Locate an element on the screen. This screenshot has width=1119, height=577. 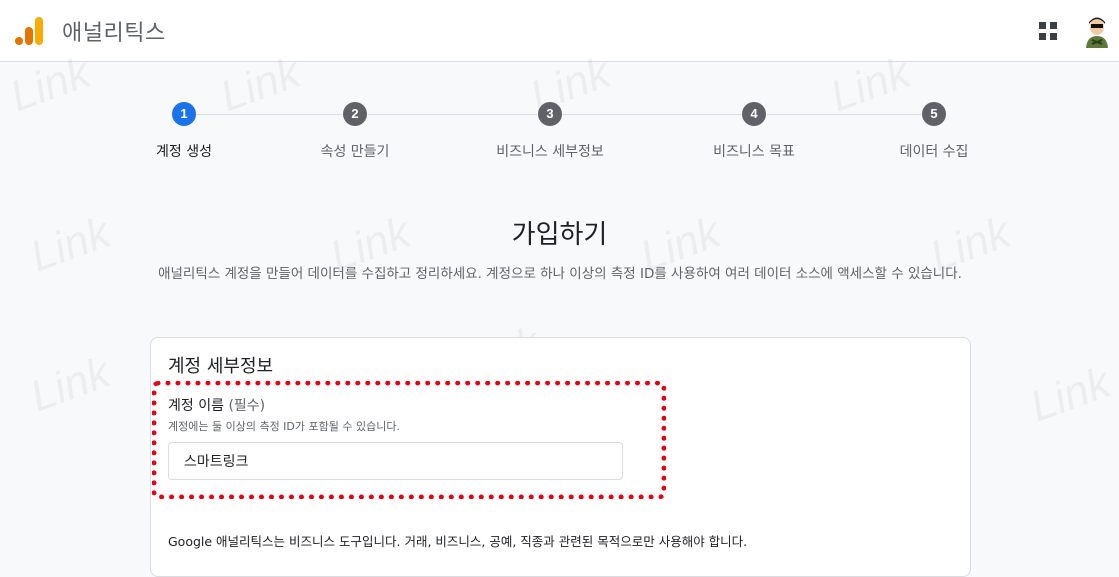
step-number-badge: 1 is located at coordinates (184, 114).